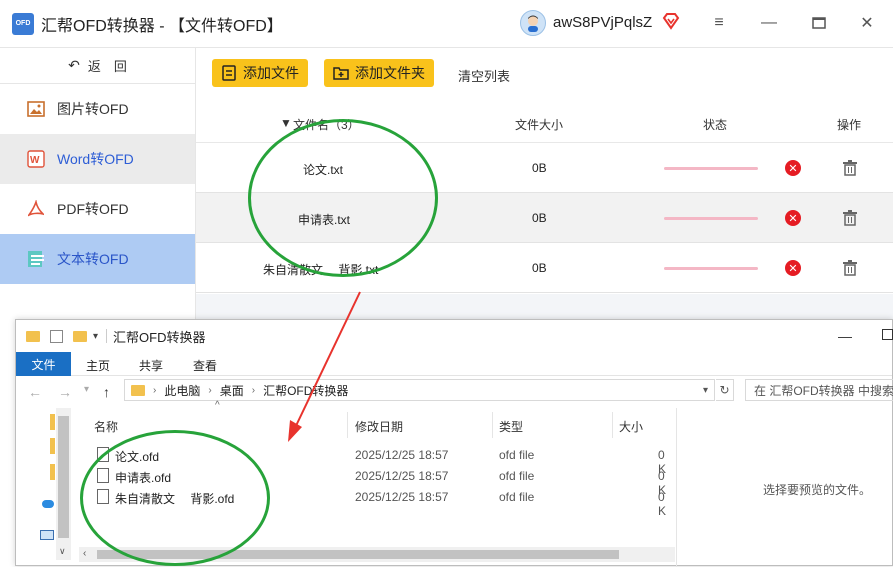 The width and height of the screenshot is (893, 567). Describe the element at coordinates (137, 457) in the screenshot. I see `file-name: 论文.ofd` at that location.